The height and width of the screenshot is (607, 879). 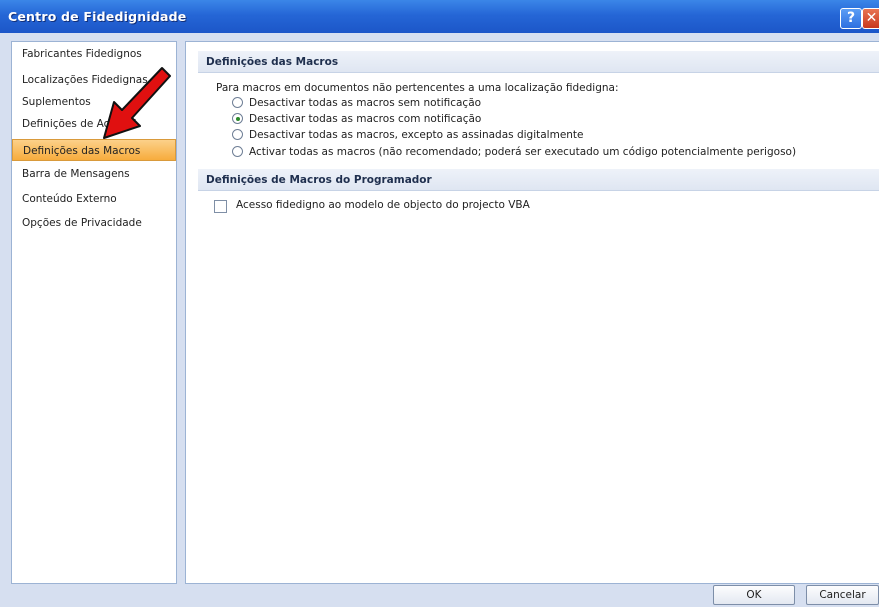 I want to click on help-button: ?, so click(x=851, y=18).